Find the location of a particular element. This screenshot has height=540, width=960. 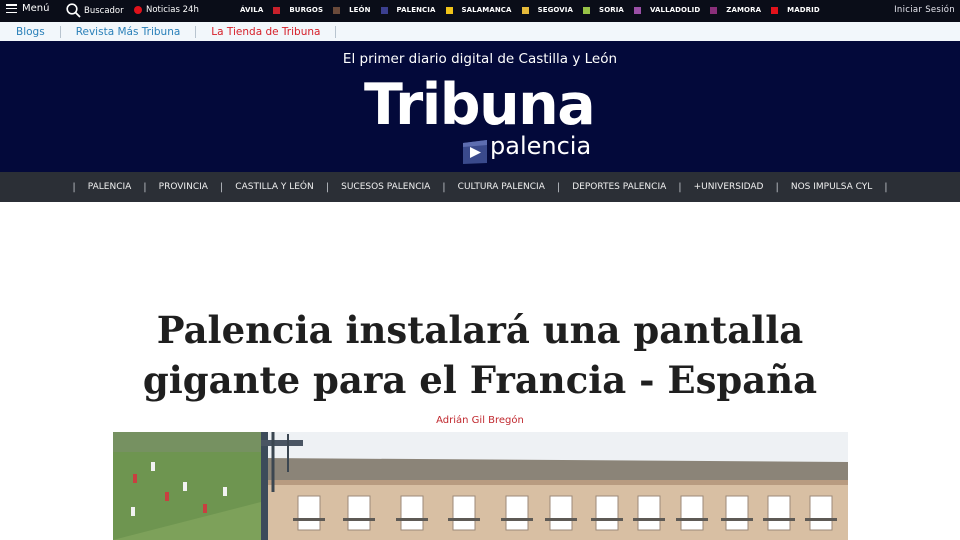

login-link: Iniciar Sesión is located at coordinates (924, 10).